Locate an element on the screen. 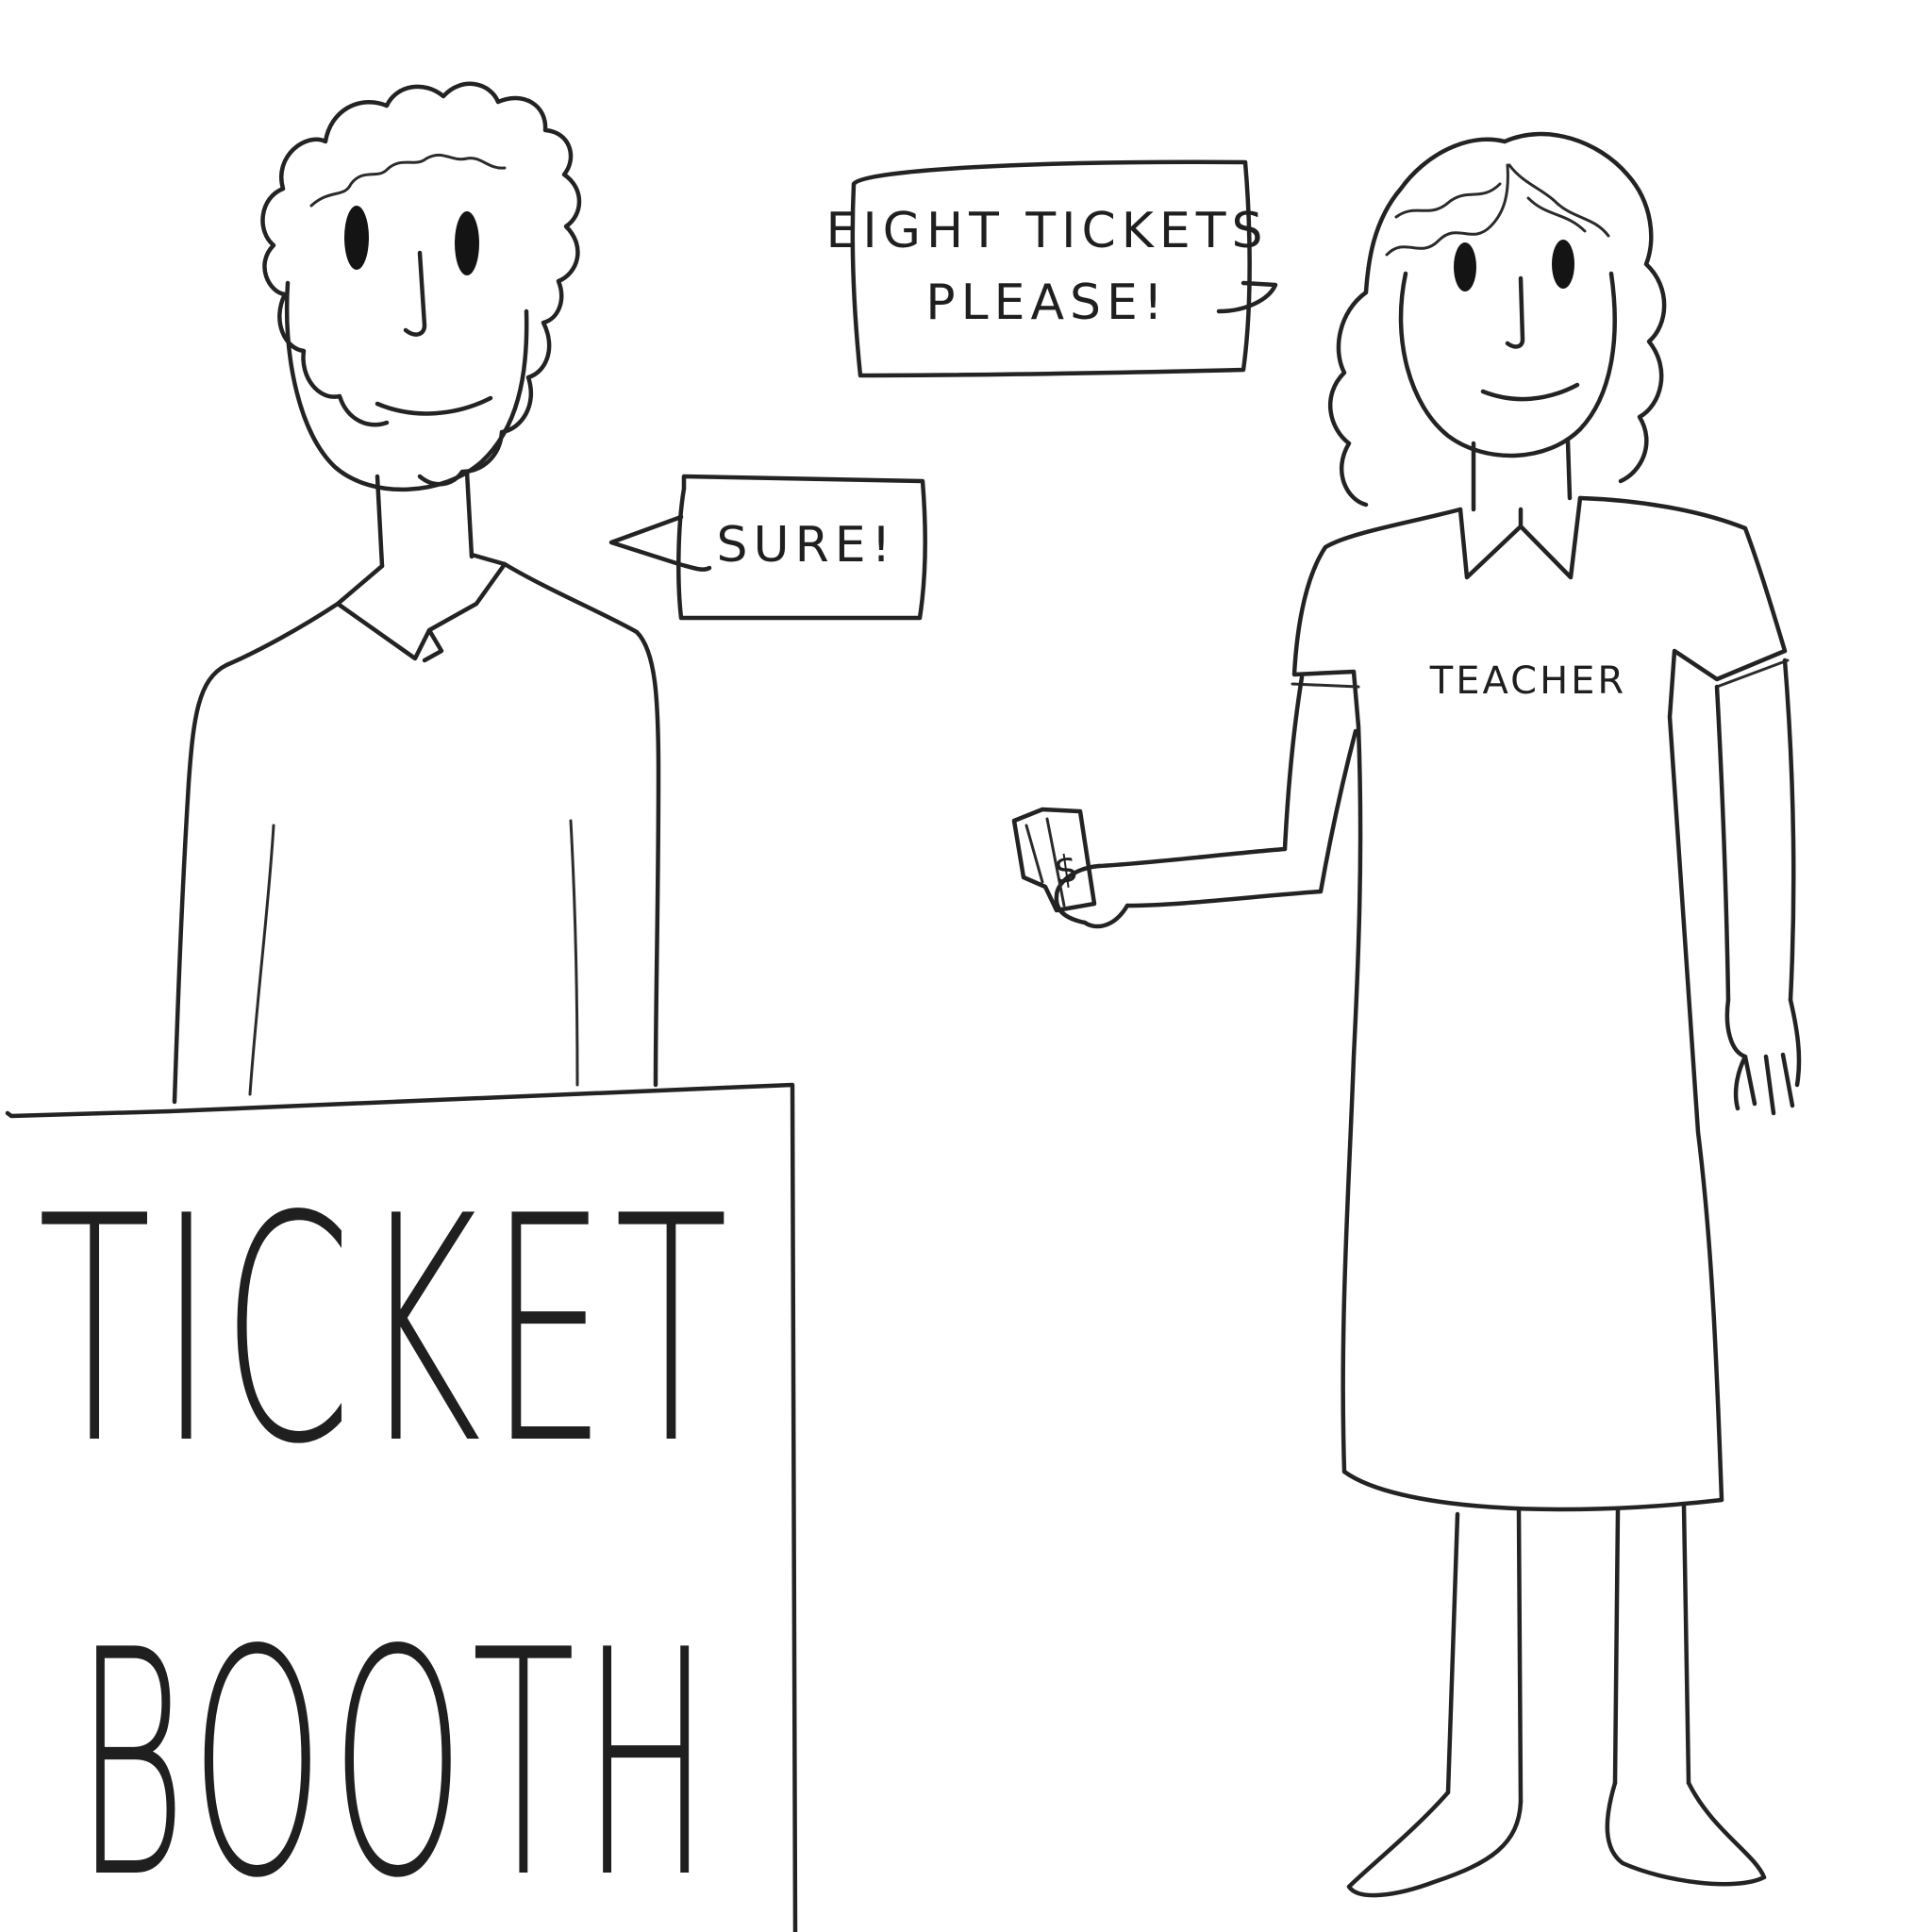 This screenshot has height=1932, width=1932. money-bills: $ is located at coordinates (1054, 860).